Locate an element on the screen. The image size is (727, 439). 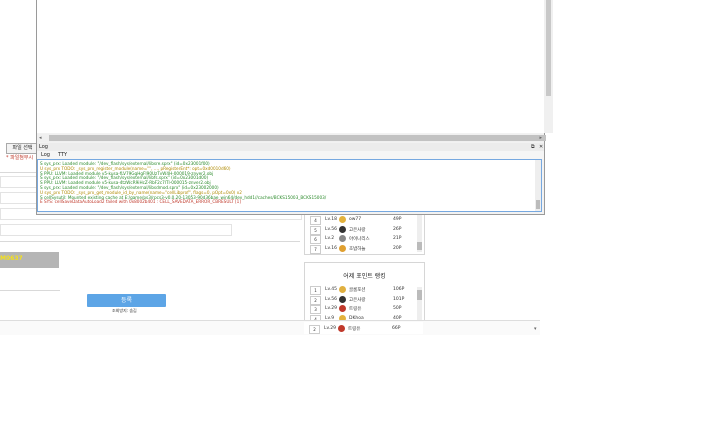
rank-row: 6 Lv.2 아이나리스 21P is located at coordinates (360, 239).